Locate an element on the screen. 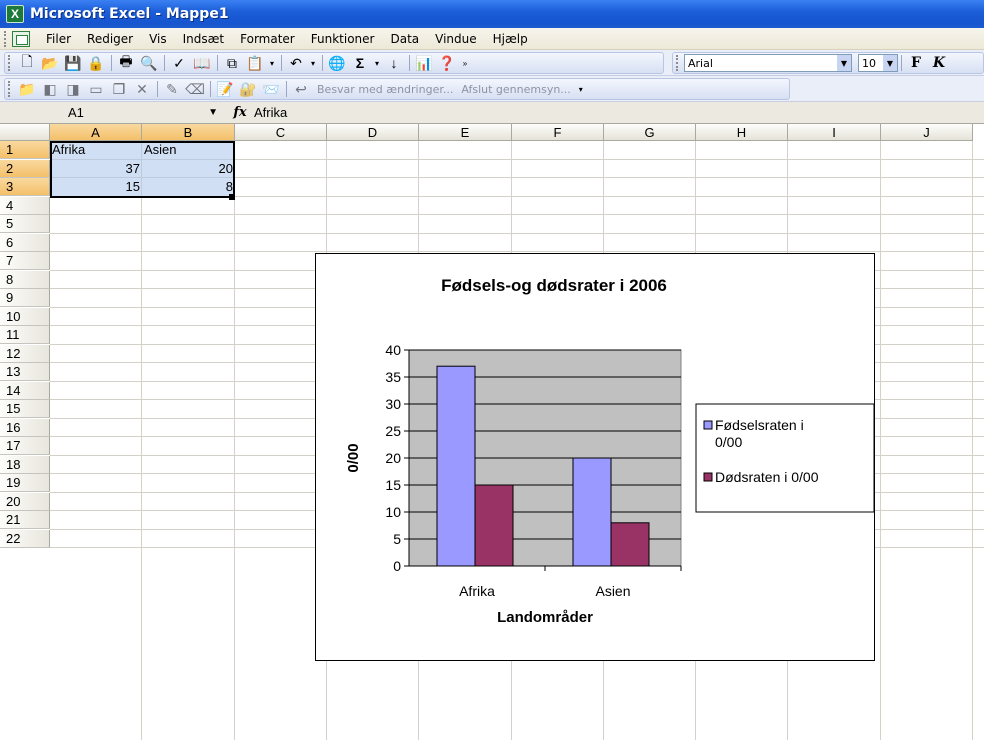 The height and width of the screenshot is (740, 984). row-header-4: 4 is located at coordinates (25, 205).